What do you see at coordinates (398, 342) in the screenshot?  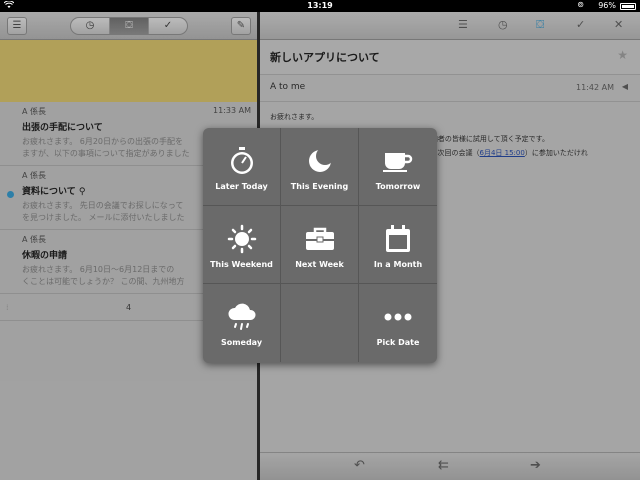 I see `snooze-option-label: Pick Date` at bounding box center [398, 342].